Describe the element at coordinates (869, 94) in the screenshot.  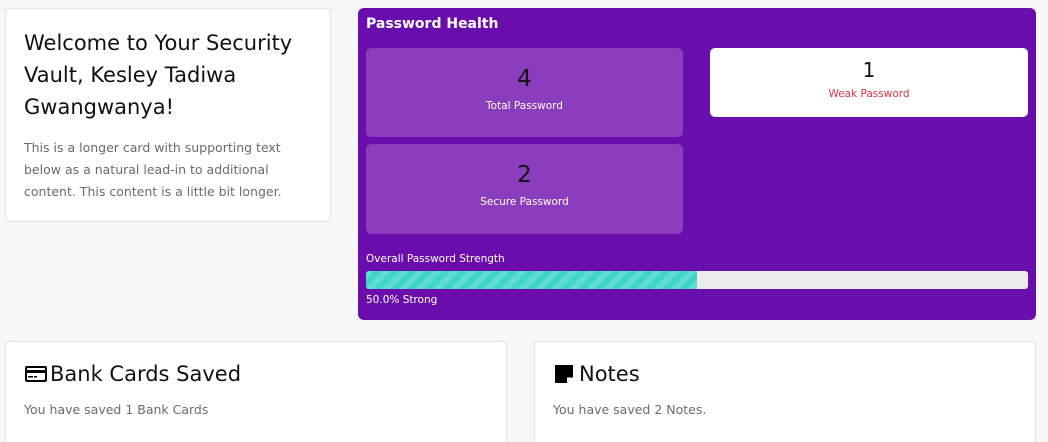
I see `weak-password-label: Weak Password` at that location.